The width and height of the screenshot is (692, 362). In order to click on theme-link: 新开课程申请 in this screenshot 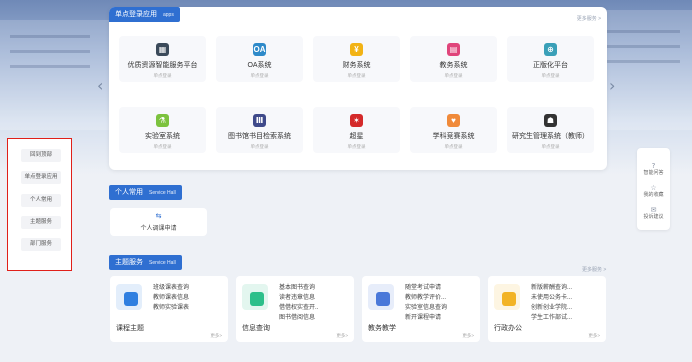, I will do `click(426, 318)`.